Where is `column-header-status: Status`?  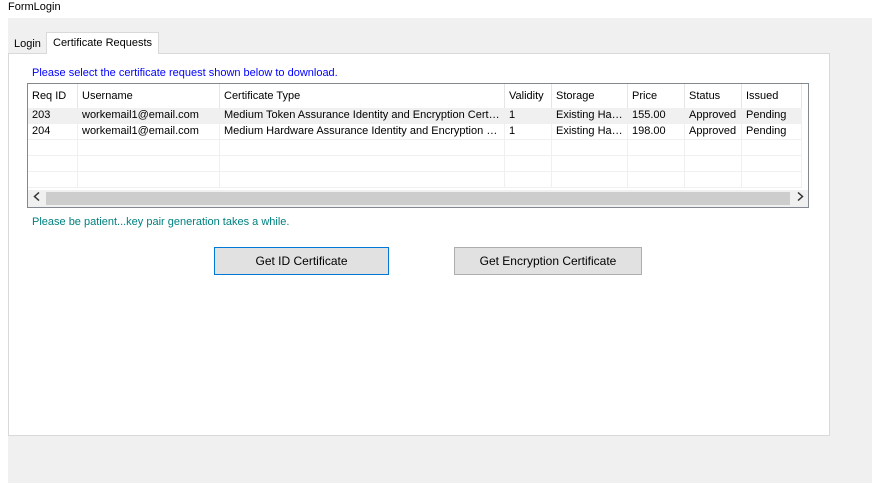
column-header-status: Status is located at coordinates (713, 96).